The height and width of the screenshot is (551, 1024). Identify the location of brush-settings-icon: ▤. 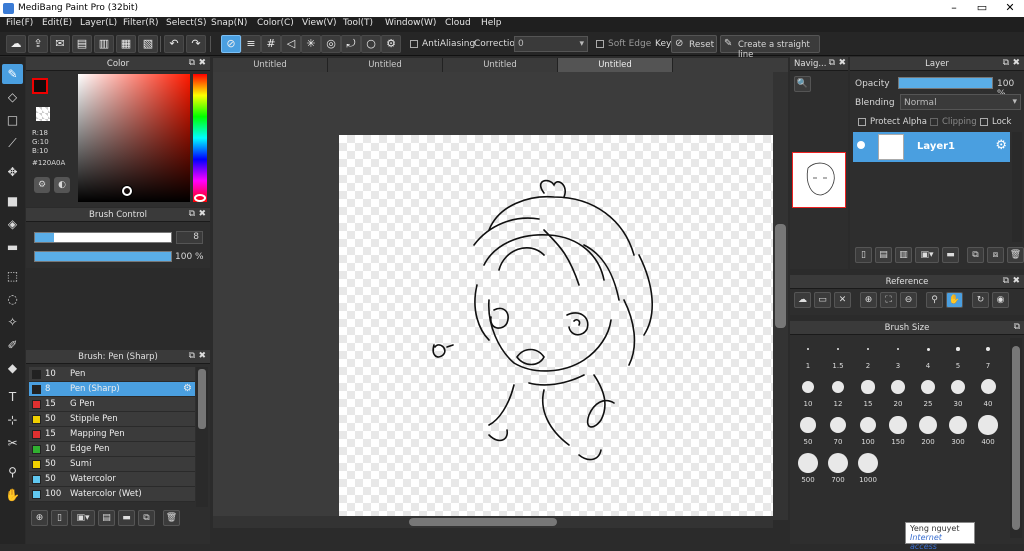
(106, 518).